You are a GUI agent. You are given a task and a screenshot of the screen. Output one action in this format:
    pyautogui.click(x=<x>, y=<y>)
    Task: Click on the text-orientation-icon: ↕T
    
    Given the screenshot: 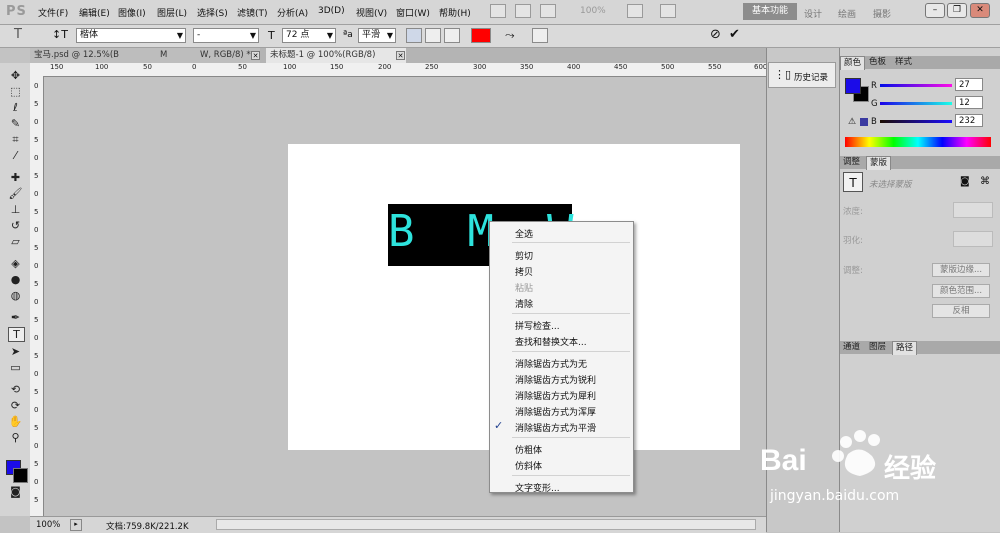 What is the action you would take?
    pyautogui.click(x=60, y=34)
    